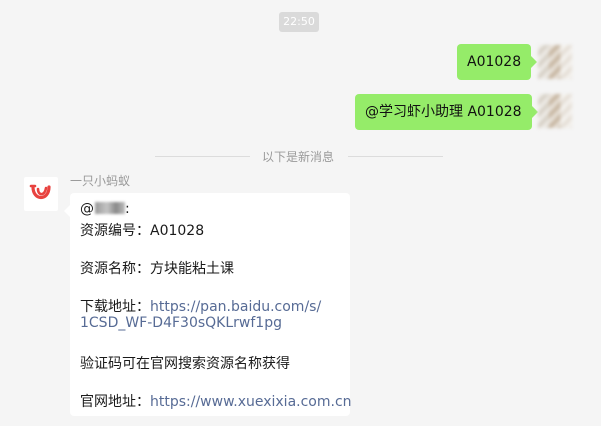 This screenshot has width=601, height=426. What do you see at coordinates (87, 209) in the screenshot?
I see `mention-at: @` at bounding box center [87, 209].